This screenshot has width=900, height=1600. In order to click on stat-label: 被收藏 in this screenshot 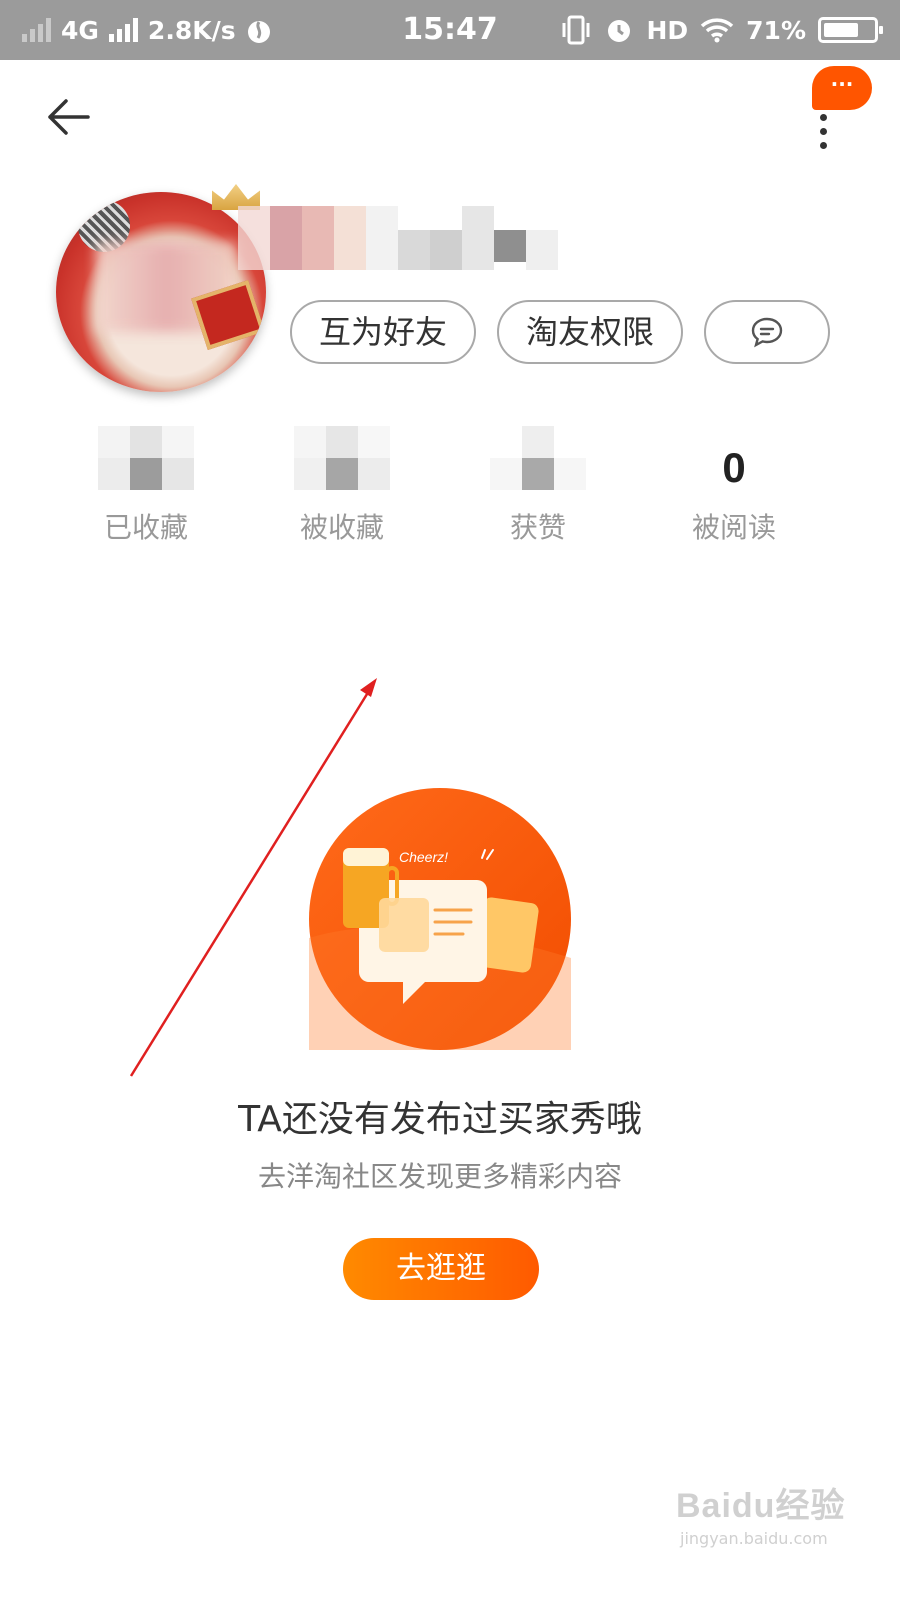, I will do `click(341, 527)`.